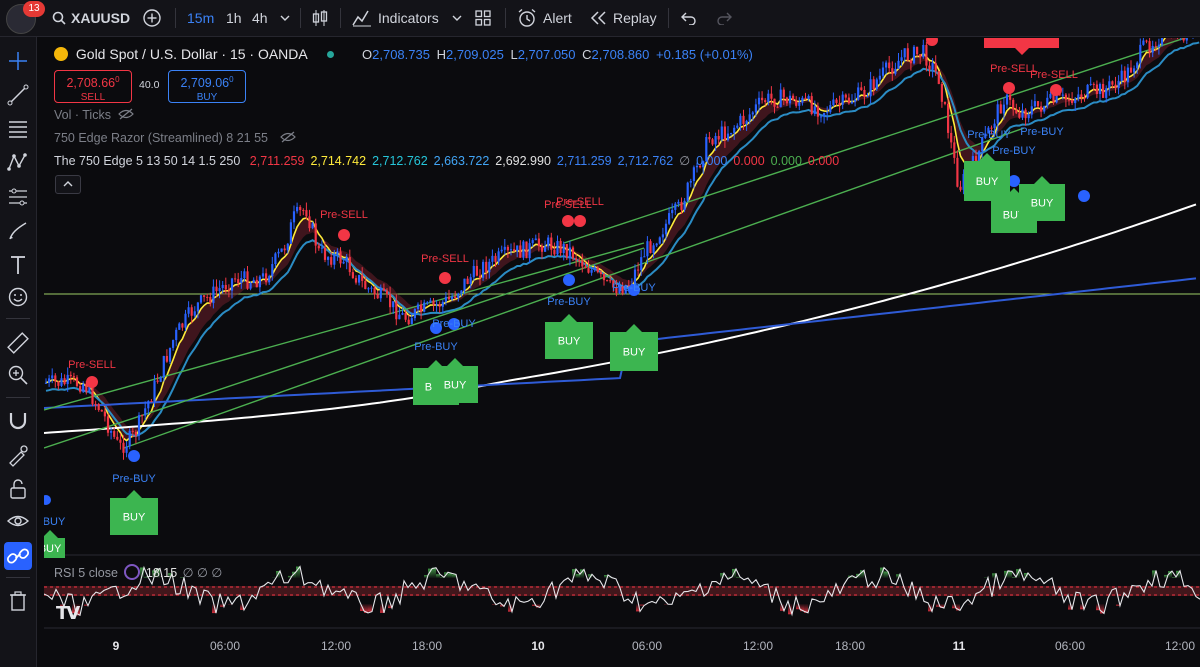 The width and height of the screenshot is (1200, 667). What do you see at coordinates (207, 86) in the screenshot?
I see `buy-button: 2,709.060 BUY` at bounding box center [207, 86].